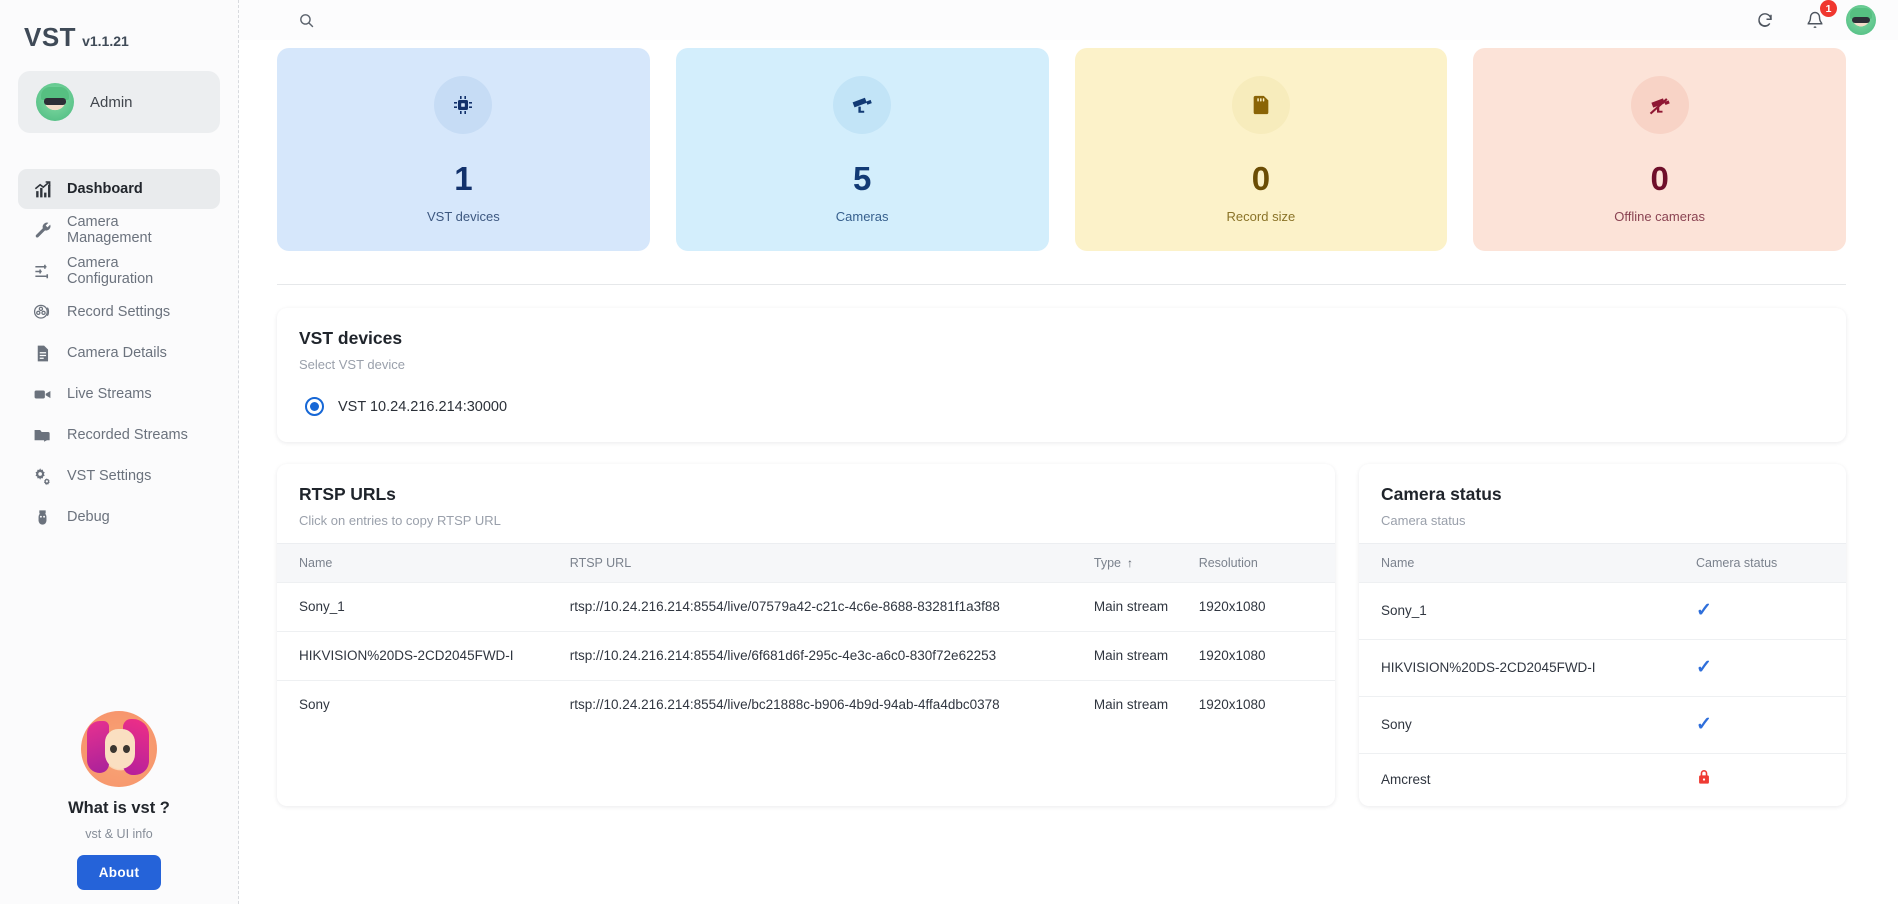  I want to click on sidebar-item-camera-management: Camera Management, so click(119, 230).